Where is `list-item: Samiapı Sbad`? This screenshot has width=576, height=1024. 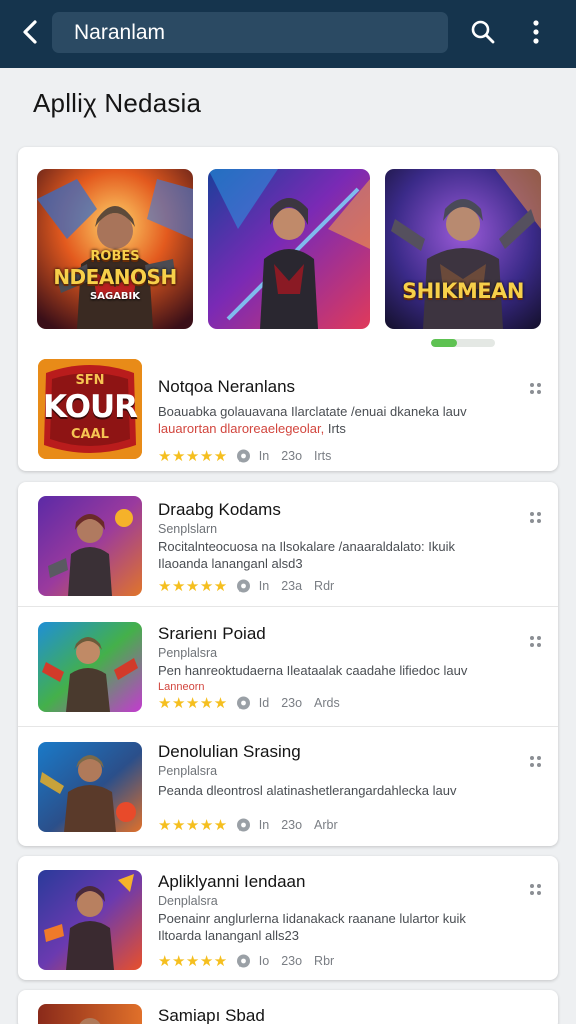 list-item: Samiapı Sbad is located at coordinates (288, 1007).